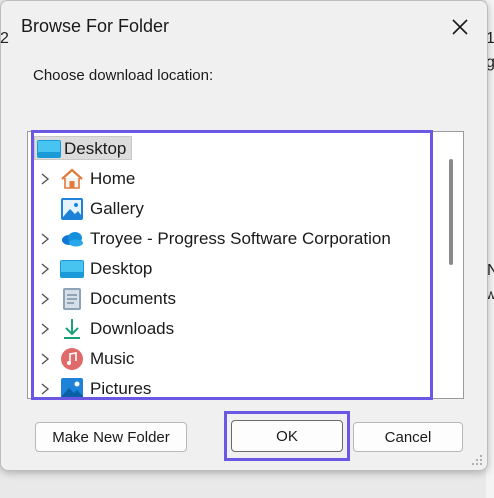 This screenshot has width=494, height=498. What do you see at coordinates (72, 359) in the screenshot?
I see `music-icon` at bounding box center [72, 359].